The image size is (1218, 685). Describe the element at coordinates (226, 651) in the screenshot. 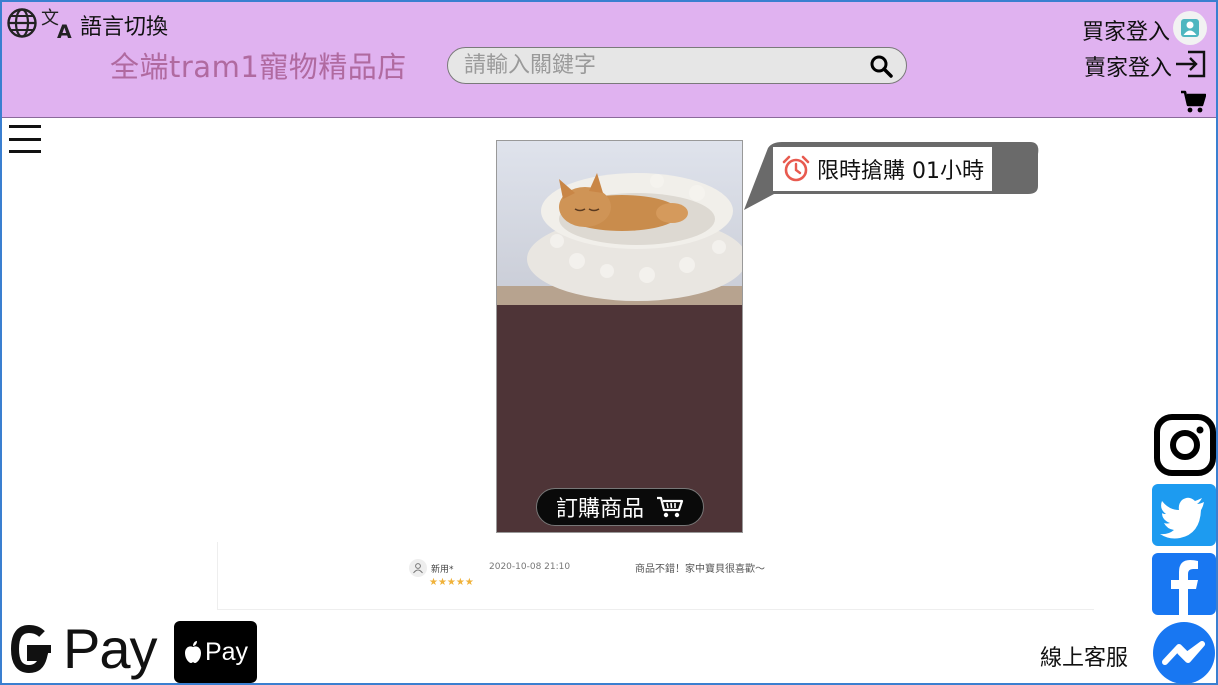

I see `apple-pay-text: Pay` at that location.